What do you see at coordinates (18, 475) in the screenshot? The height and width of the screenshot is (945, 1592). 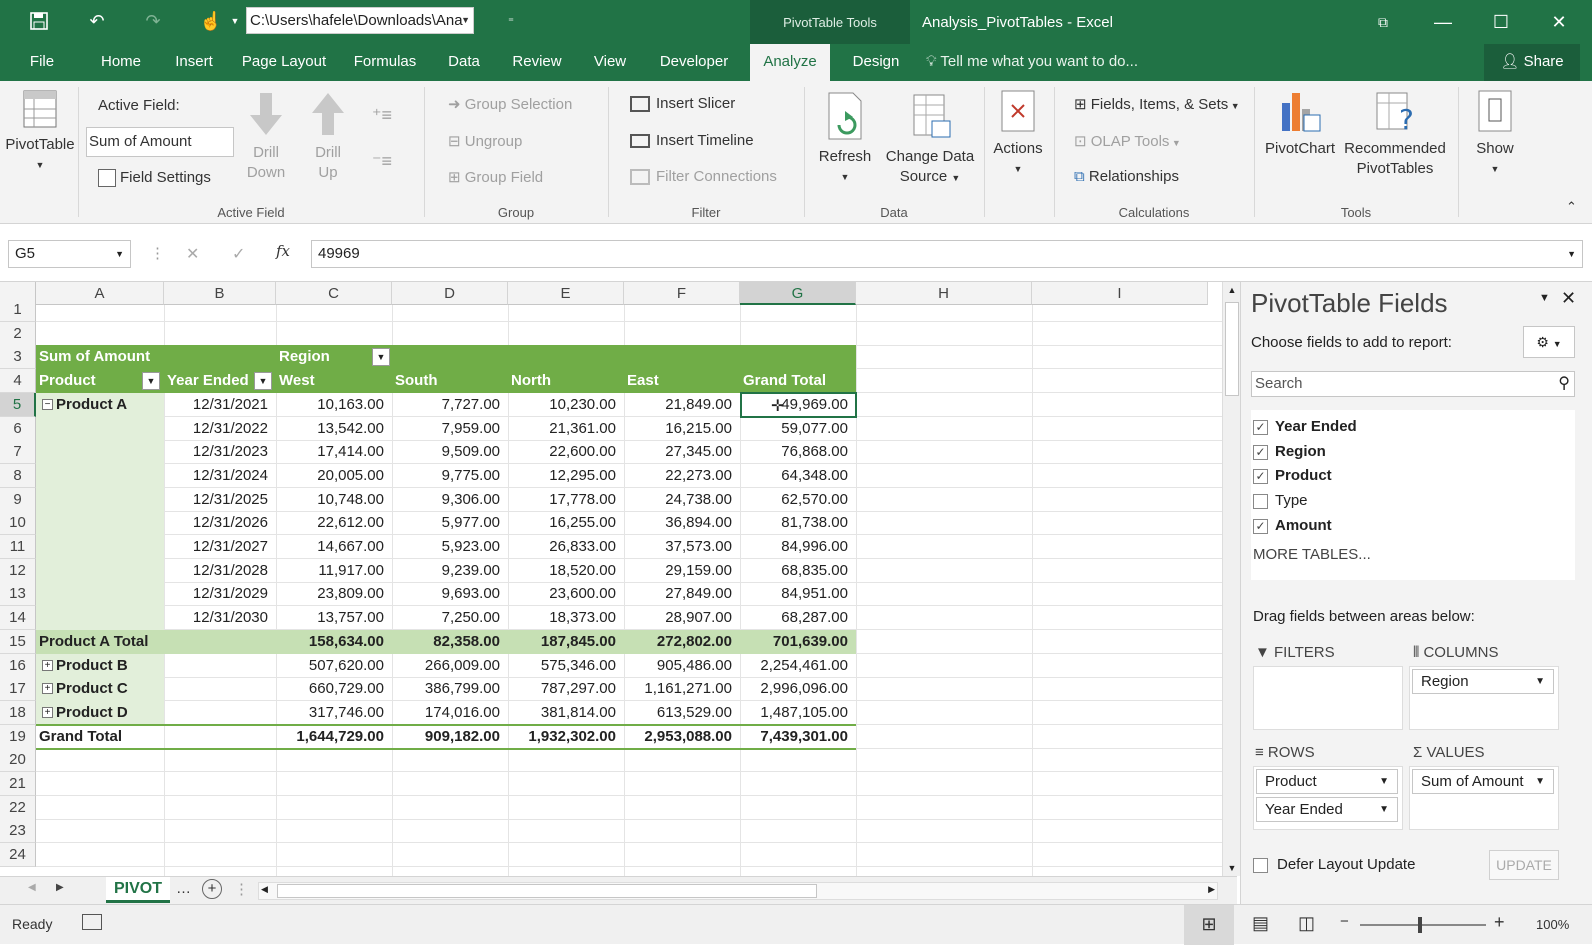 I see `row-header-8: 8` at bounding box center [18, 475].